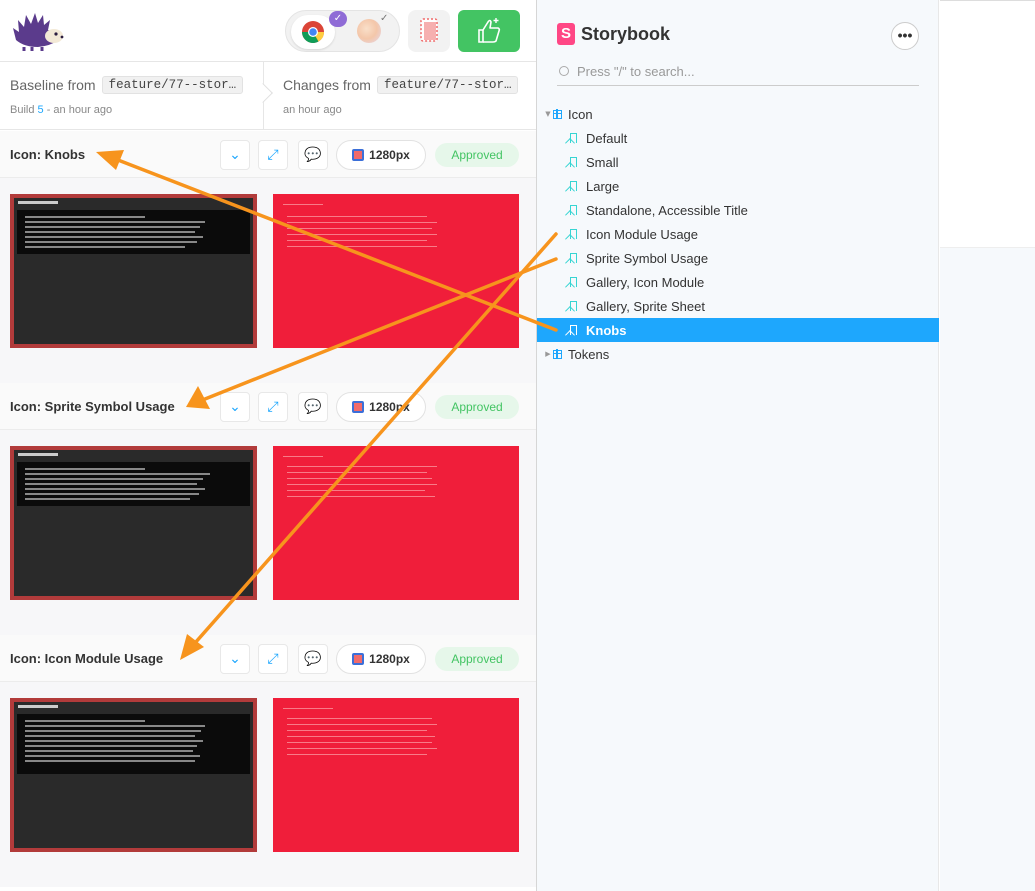 The width and height of the screenshot is (1035, 891). I want to click on caret-down-icon: ▼, so click(548, 114).